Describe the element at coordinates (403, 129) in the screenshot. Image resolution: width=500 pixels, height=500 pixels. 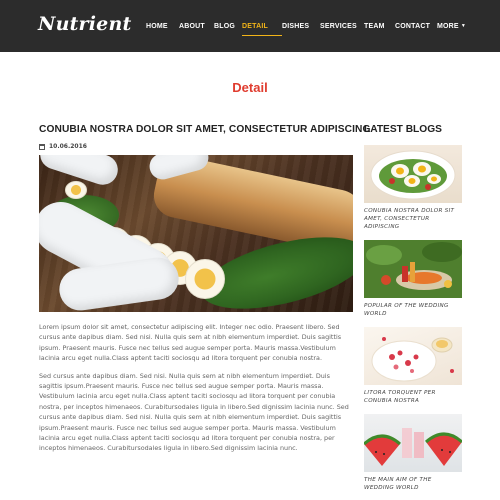
I see `sidebar-title: LATEST BLOGS` at that location.